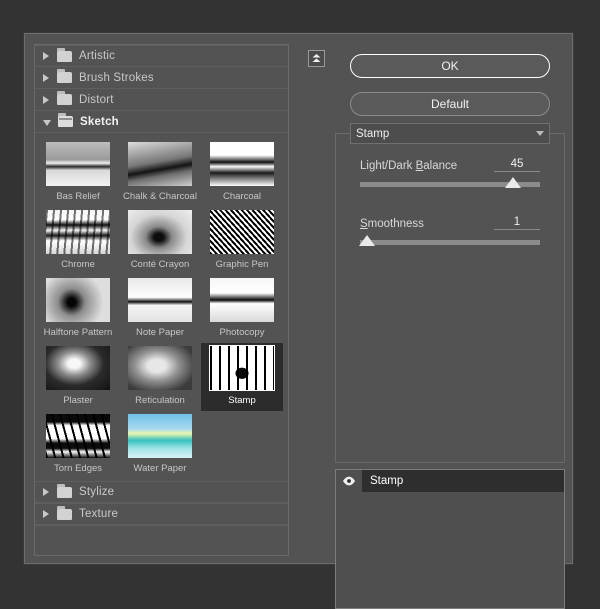  What do you see at coordinates (99, 514) in the screenshot?
I see `filter-category-label: Texture` at bounding box center [99, 514].